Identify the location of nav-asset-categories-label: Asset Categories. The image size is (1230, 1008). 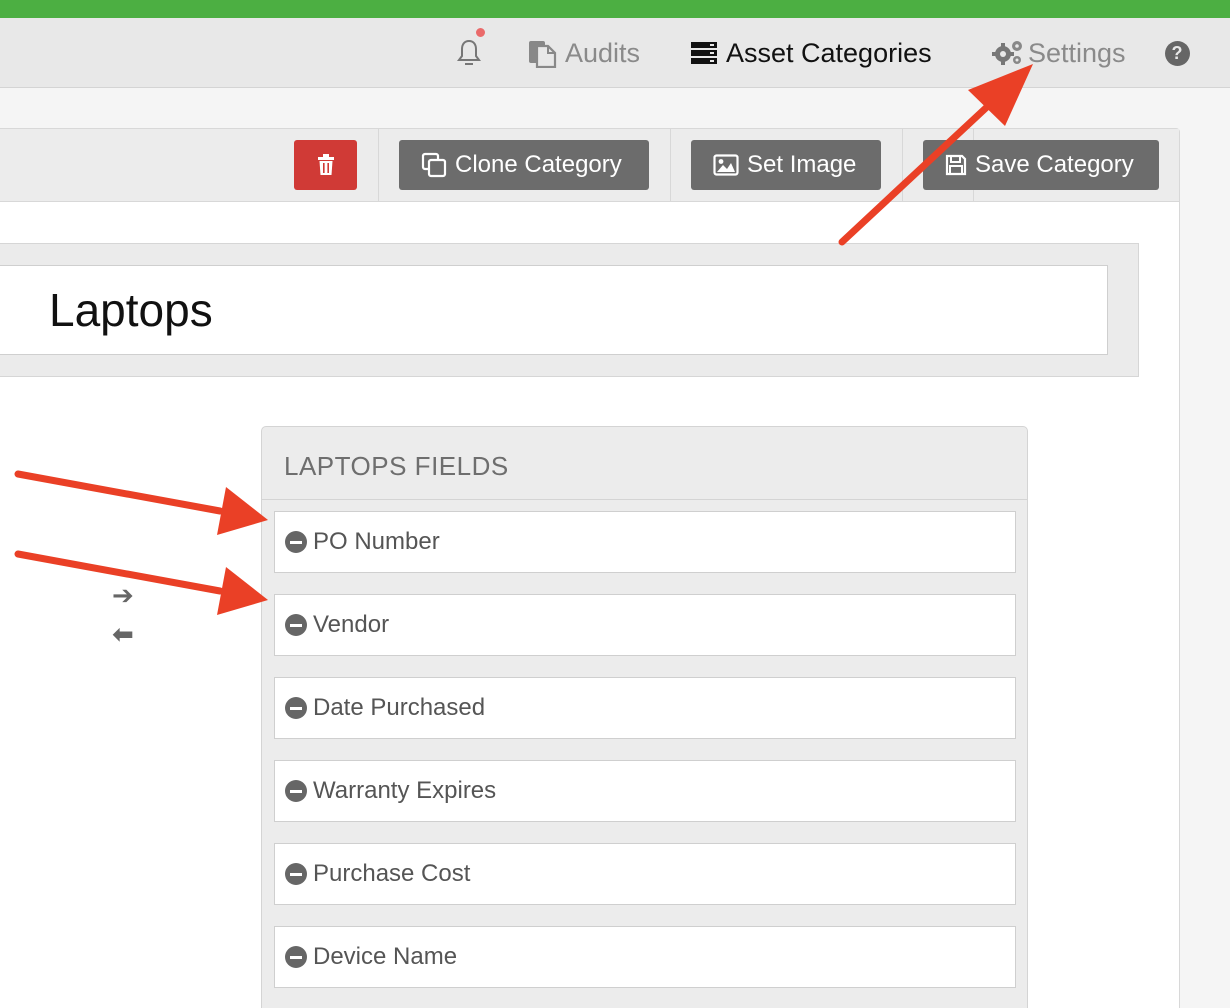
(829, 52).